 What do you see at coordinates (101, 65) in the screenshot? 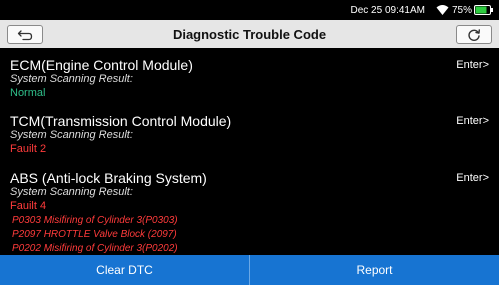
I see `module-name: ECM(Engine Control Module)` at bounding box center [101, 65].